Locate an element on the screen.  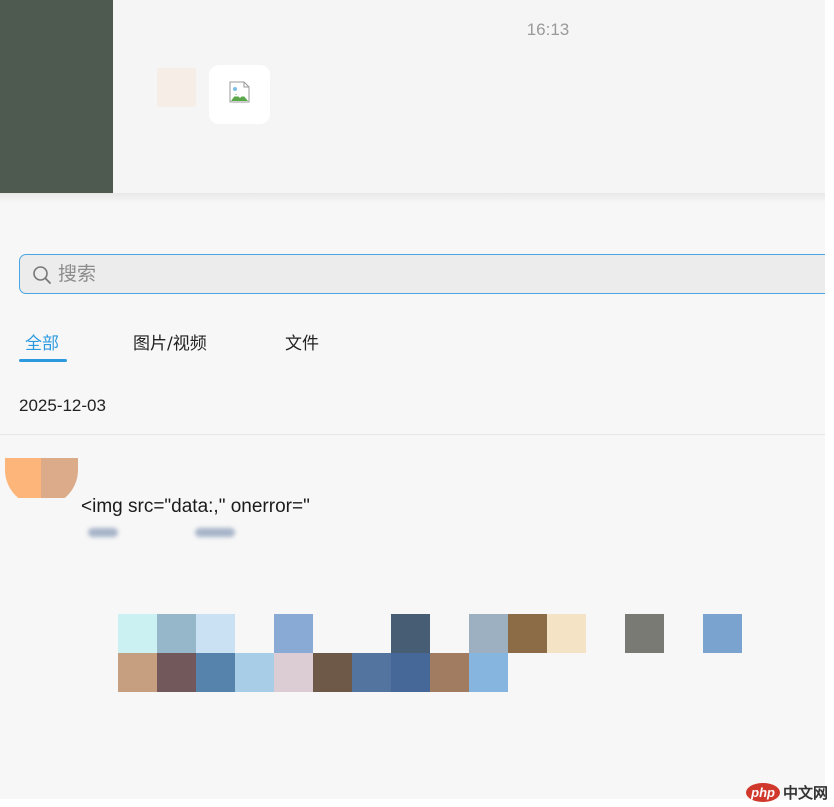
broken-image-icon is located at coordinates (239, 92).